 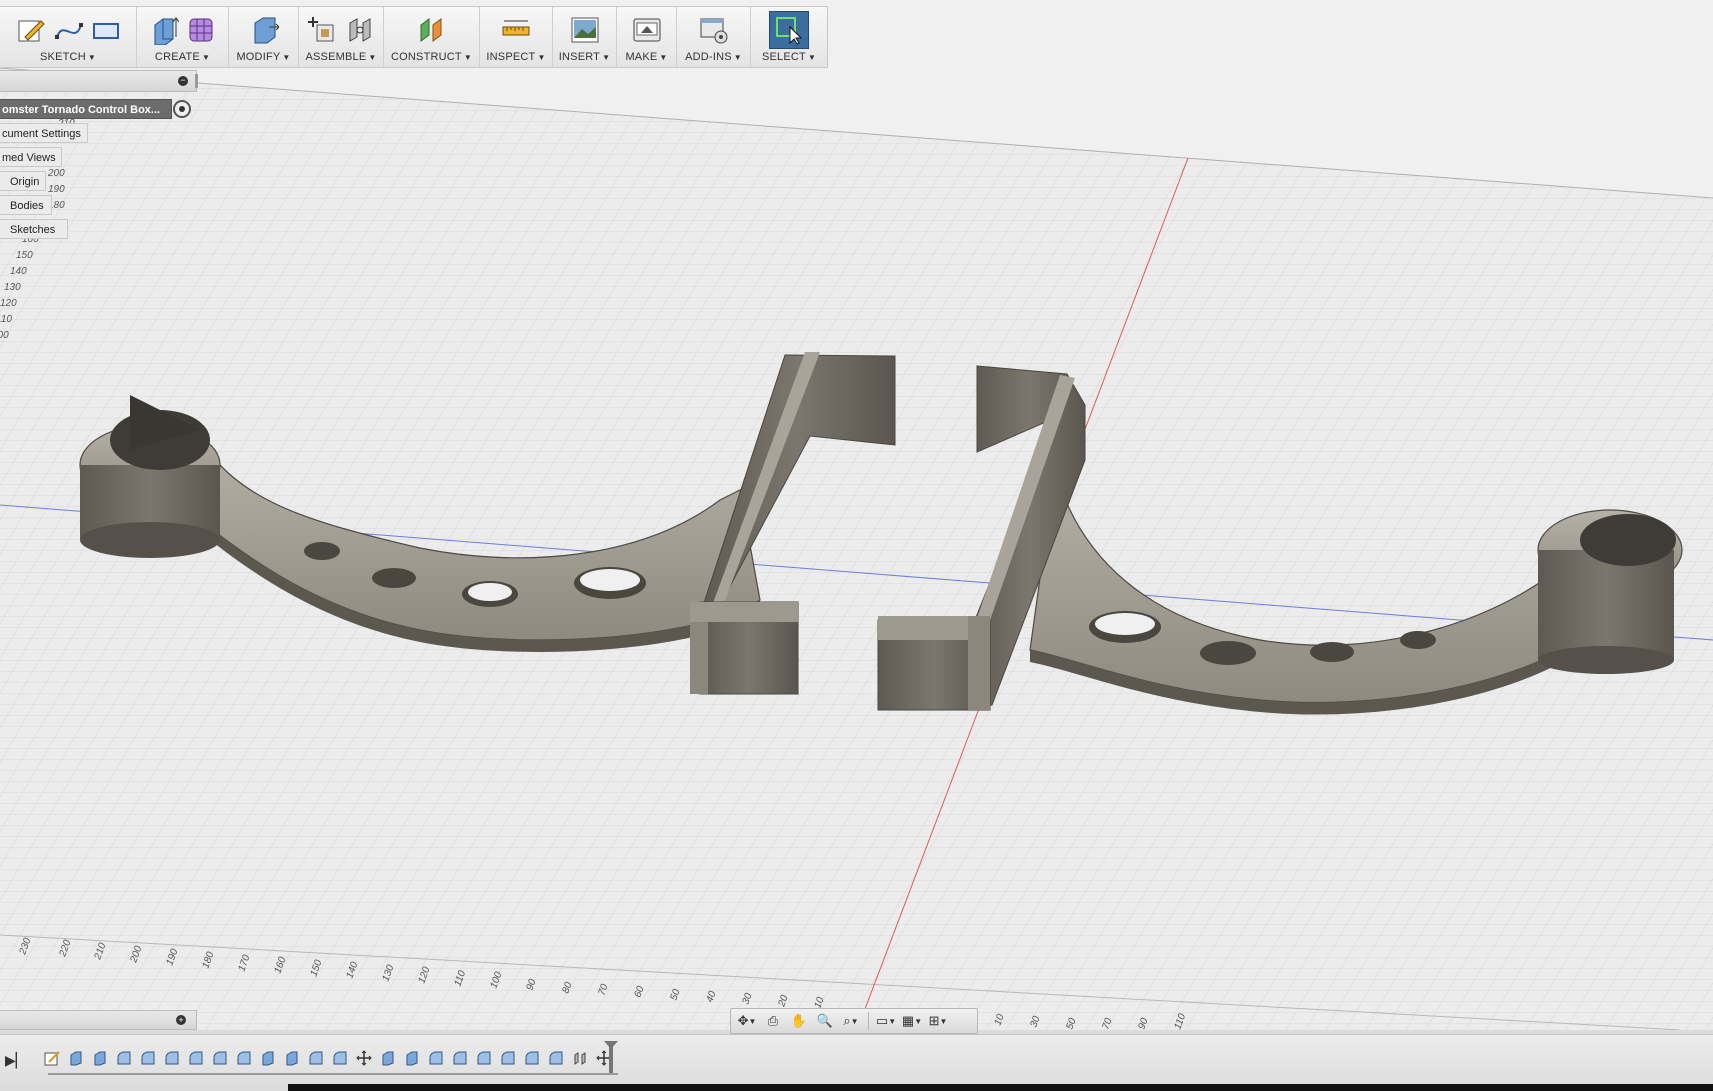 I want to click on browser-item-named-views: med Views, so click(x=31, y=157).